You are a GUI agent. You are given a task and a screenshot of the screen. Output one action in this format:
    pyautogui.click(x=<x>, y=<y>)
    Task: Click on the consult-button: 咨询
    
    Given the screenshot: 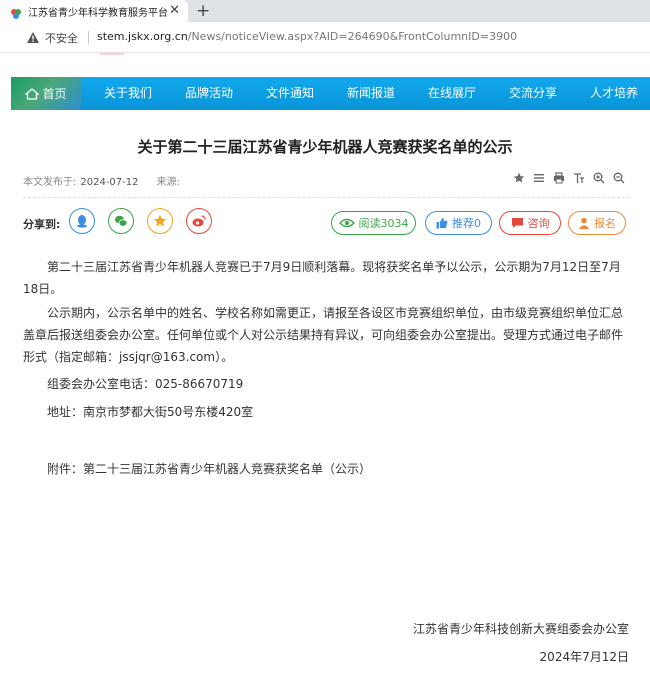 What is the action you would take?
    pyautogui.click(x=530, y=223)
    